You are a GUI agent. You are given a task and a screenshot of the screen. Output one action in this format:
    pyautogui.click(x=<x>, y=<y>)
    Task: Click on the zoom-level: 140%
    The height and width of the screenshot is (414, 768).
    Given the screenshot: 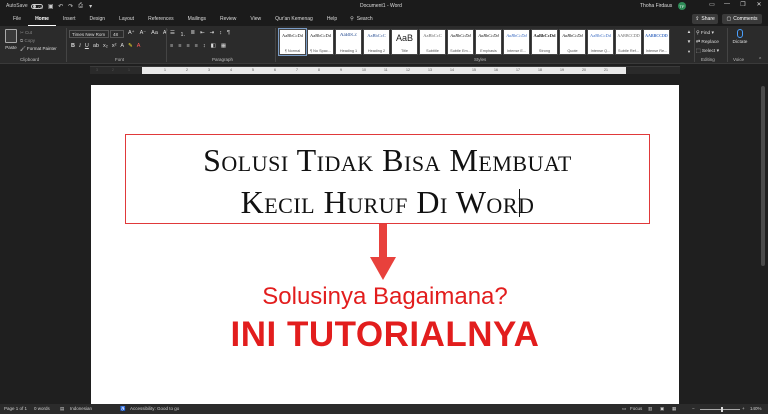 What is the action you would take?
    pyautogui.click(x=756, y=408)
    